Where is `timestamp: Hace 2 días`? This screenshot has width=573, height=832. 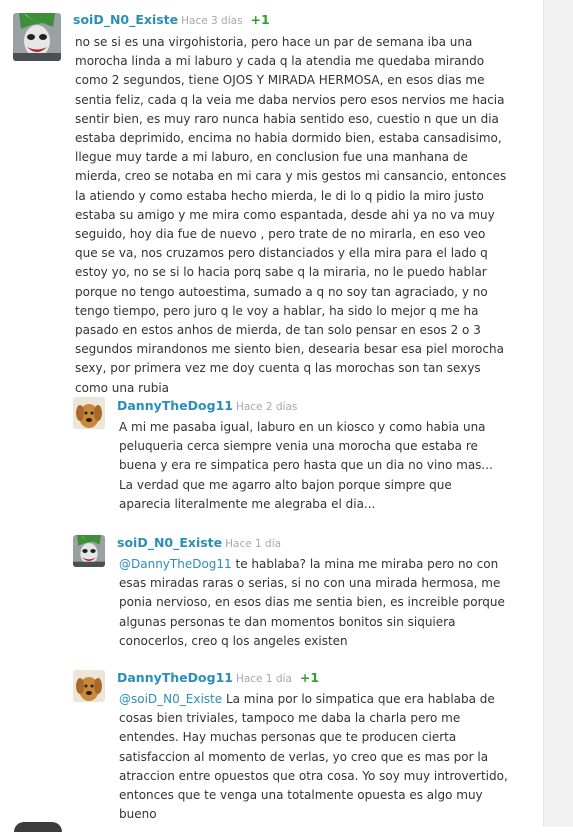
timestamp: Hace 2 días is located at coordinates (266, 407).